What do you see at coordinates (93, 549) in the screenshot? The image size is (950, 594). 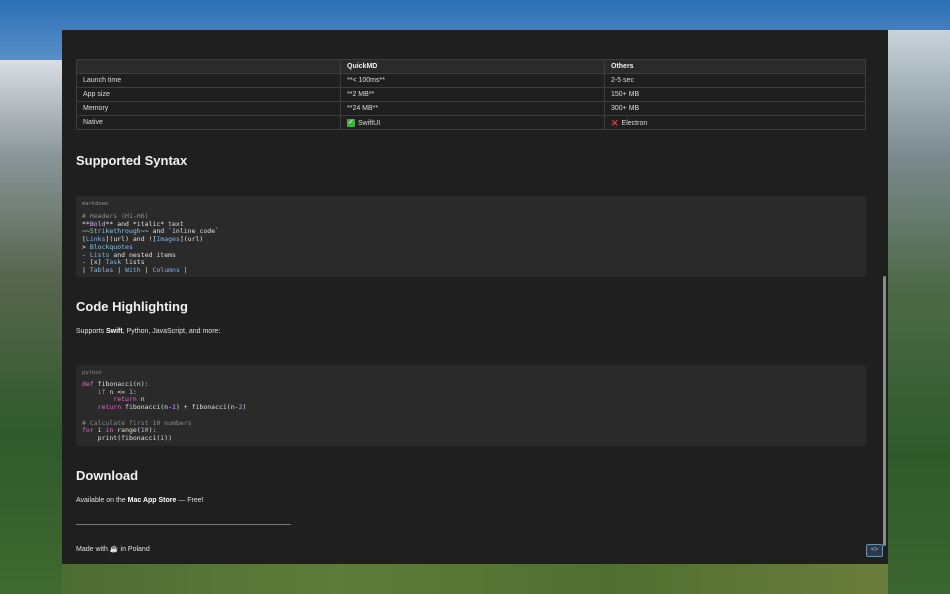 I see `text-segment: Made with` at bounding box center [93, 549].